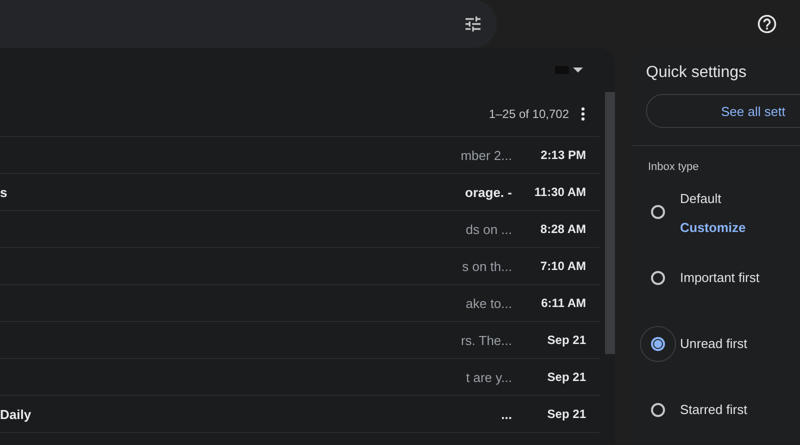  What do you see at coordinates (578, 70) in the screenshot?
I see `caret-icon` at bounding box center [578, 70].